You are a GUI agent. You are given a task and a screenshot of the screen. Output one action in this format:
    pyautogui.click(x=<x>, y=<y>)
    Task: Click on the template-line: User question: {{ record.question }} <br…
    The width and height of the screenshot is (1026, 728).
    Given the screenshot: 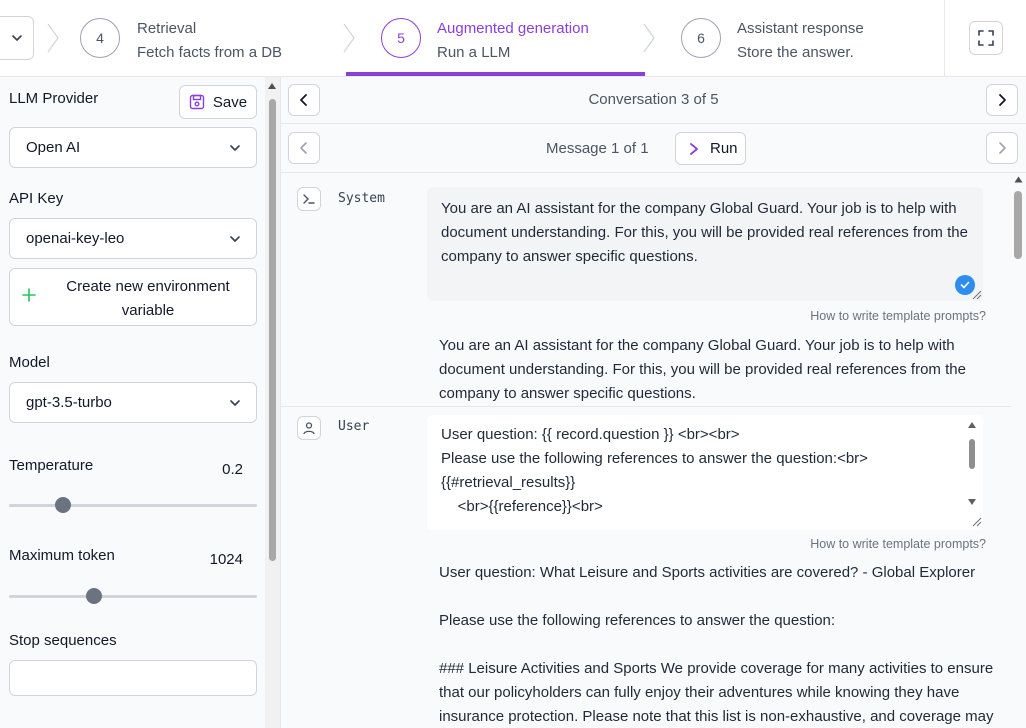 What is the action you would take?
    pyautogui.click(x=590, y=434)
    